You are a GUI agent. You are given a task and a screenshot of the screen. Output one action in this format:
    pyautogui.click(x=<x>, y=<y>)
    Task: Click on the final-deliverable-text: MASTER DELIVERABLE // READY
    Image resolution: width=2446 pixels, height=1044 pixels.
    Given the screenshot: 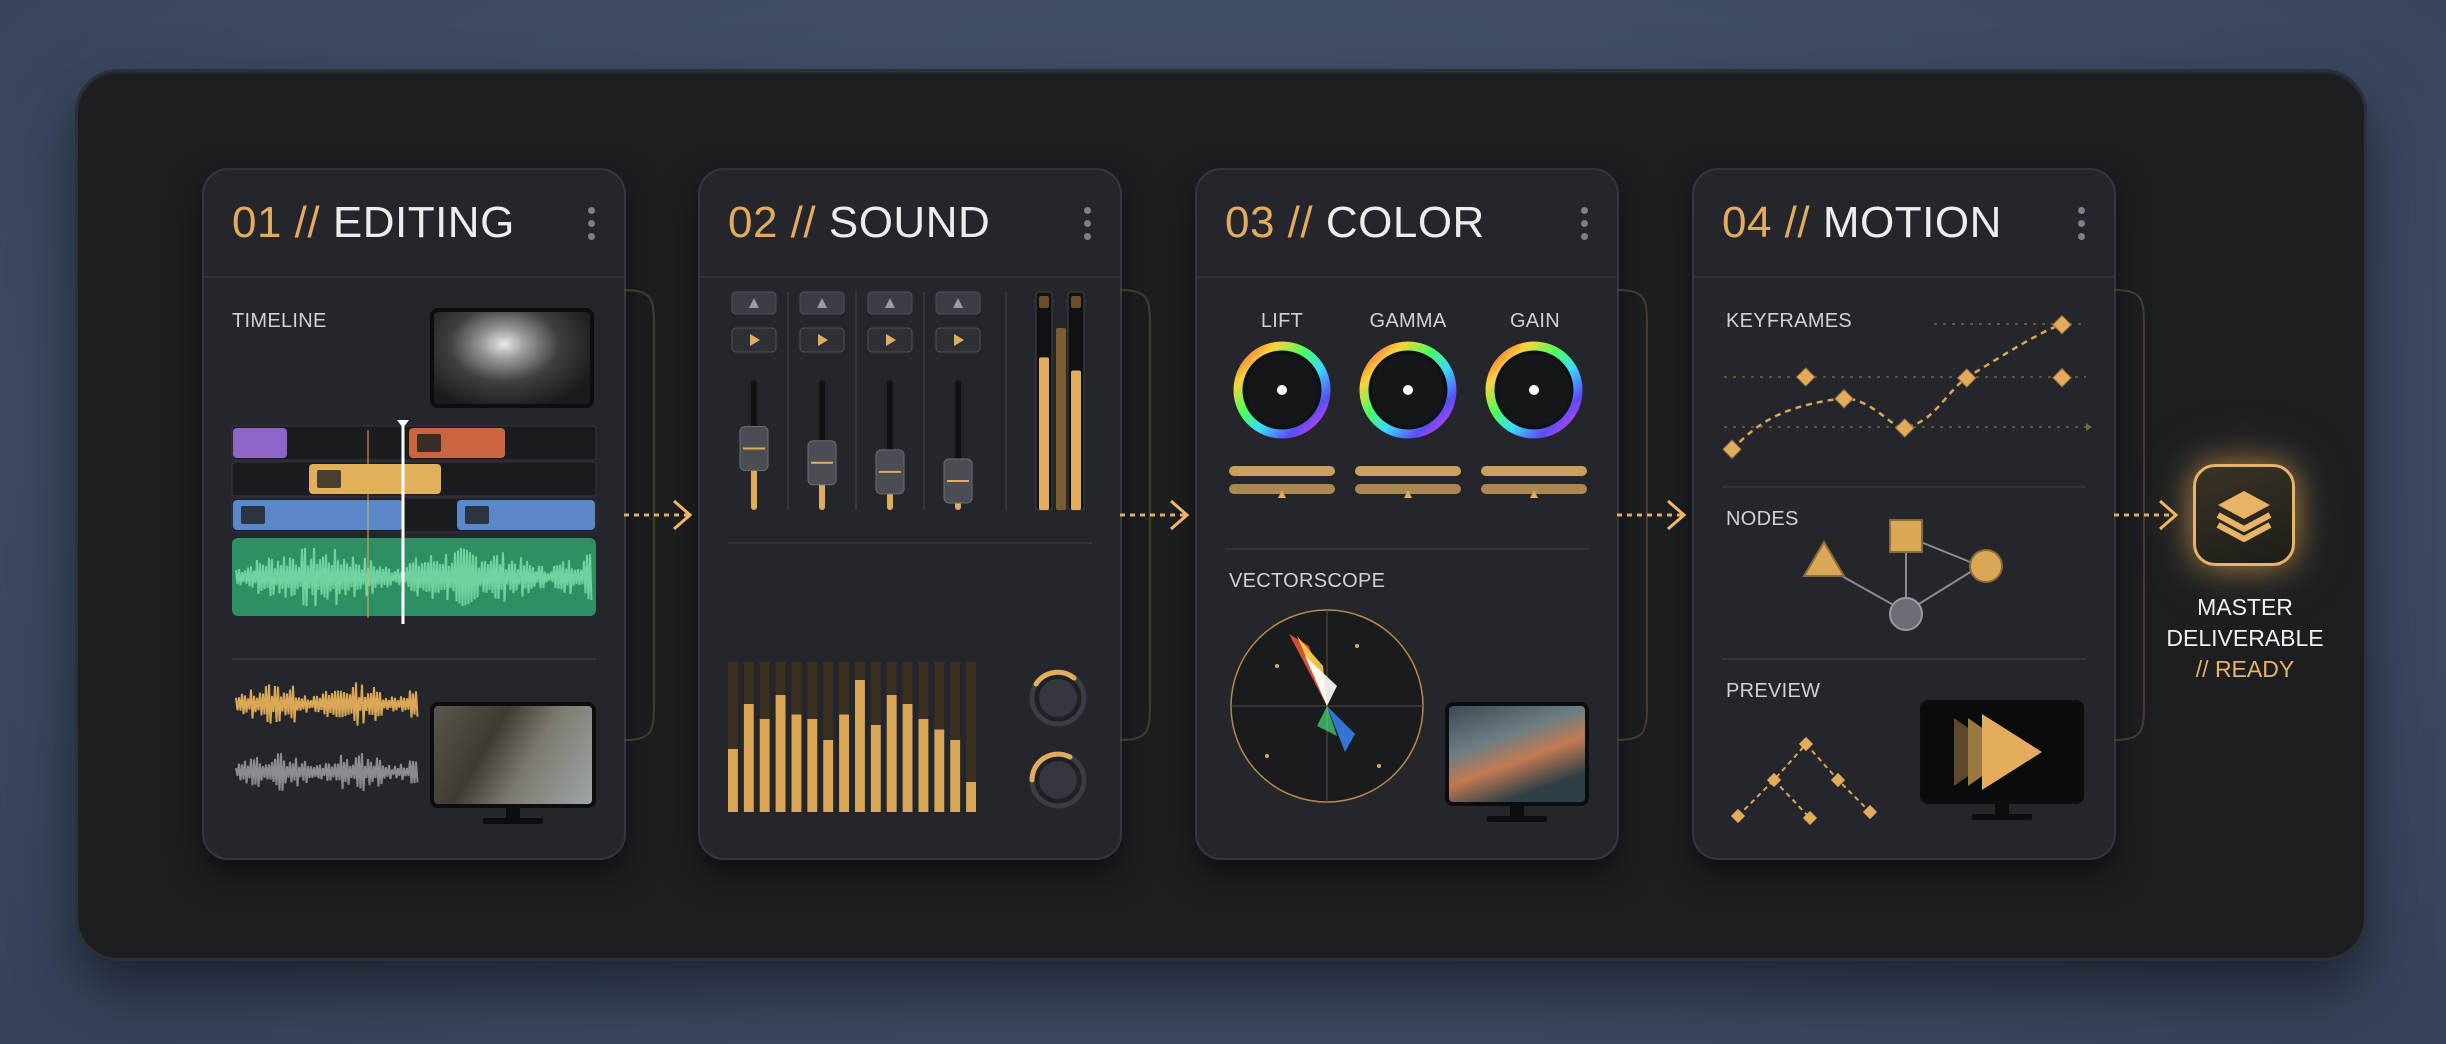 What is the action you would take?
    pyautogui.click(x=2245, y=638)
    